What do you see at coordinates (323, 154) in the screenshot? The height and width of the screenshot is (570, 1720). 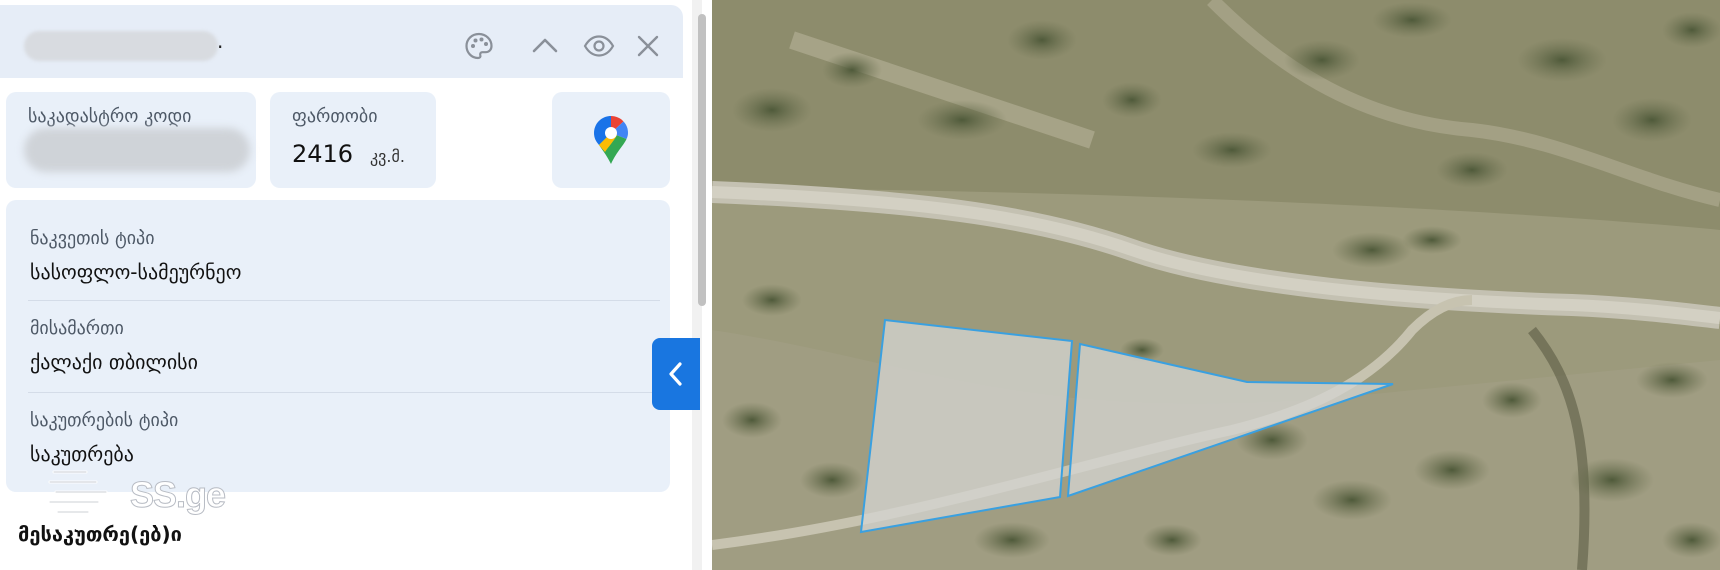 I see `area-value: 2416` at bounding box center [323, 154].